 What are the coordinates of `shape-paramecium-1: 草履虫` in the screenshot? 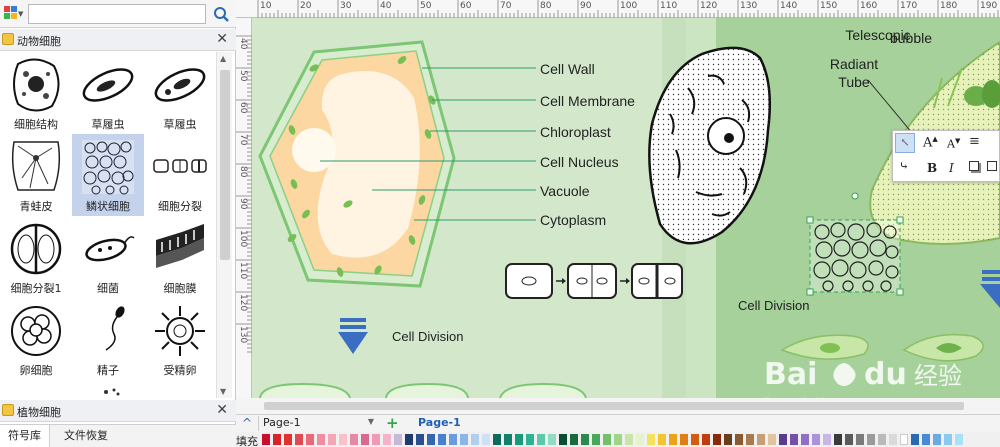 It's located at (108, 93).